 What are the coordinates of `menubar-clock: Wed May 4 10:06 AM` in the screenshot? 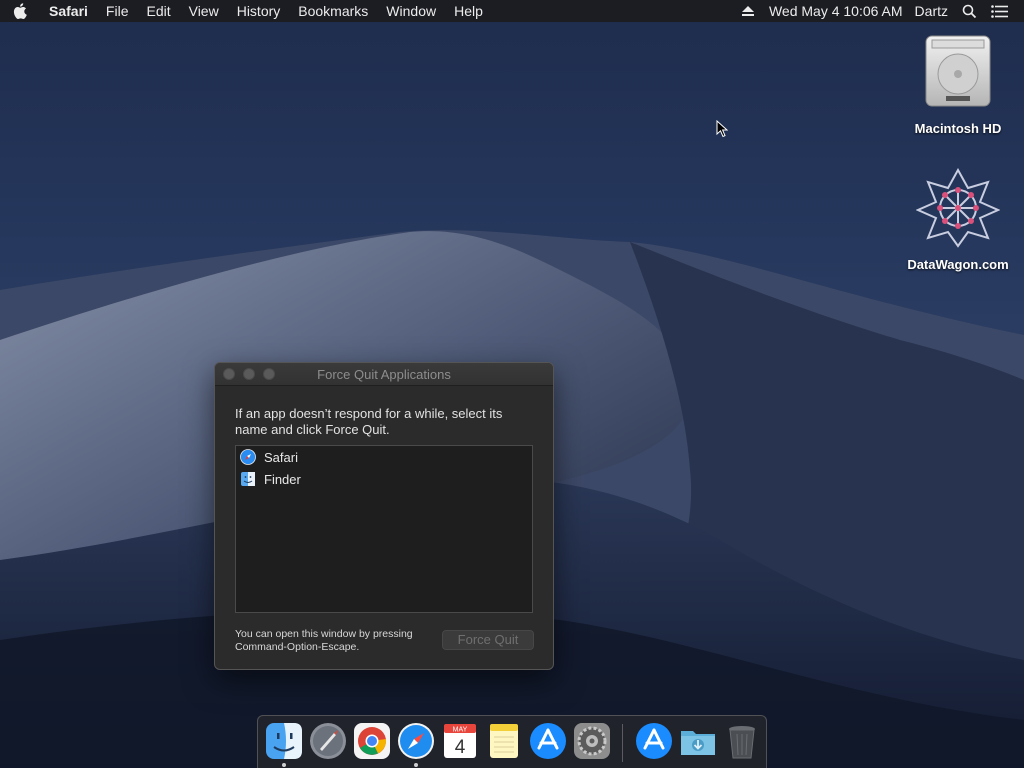 It's located at (836, 11).